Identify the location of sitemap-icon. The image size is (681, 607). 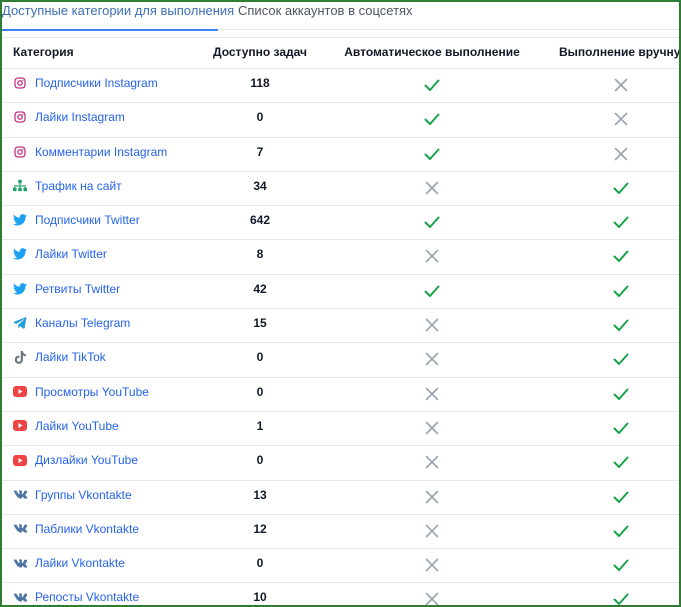
(20, 186).